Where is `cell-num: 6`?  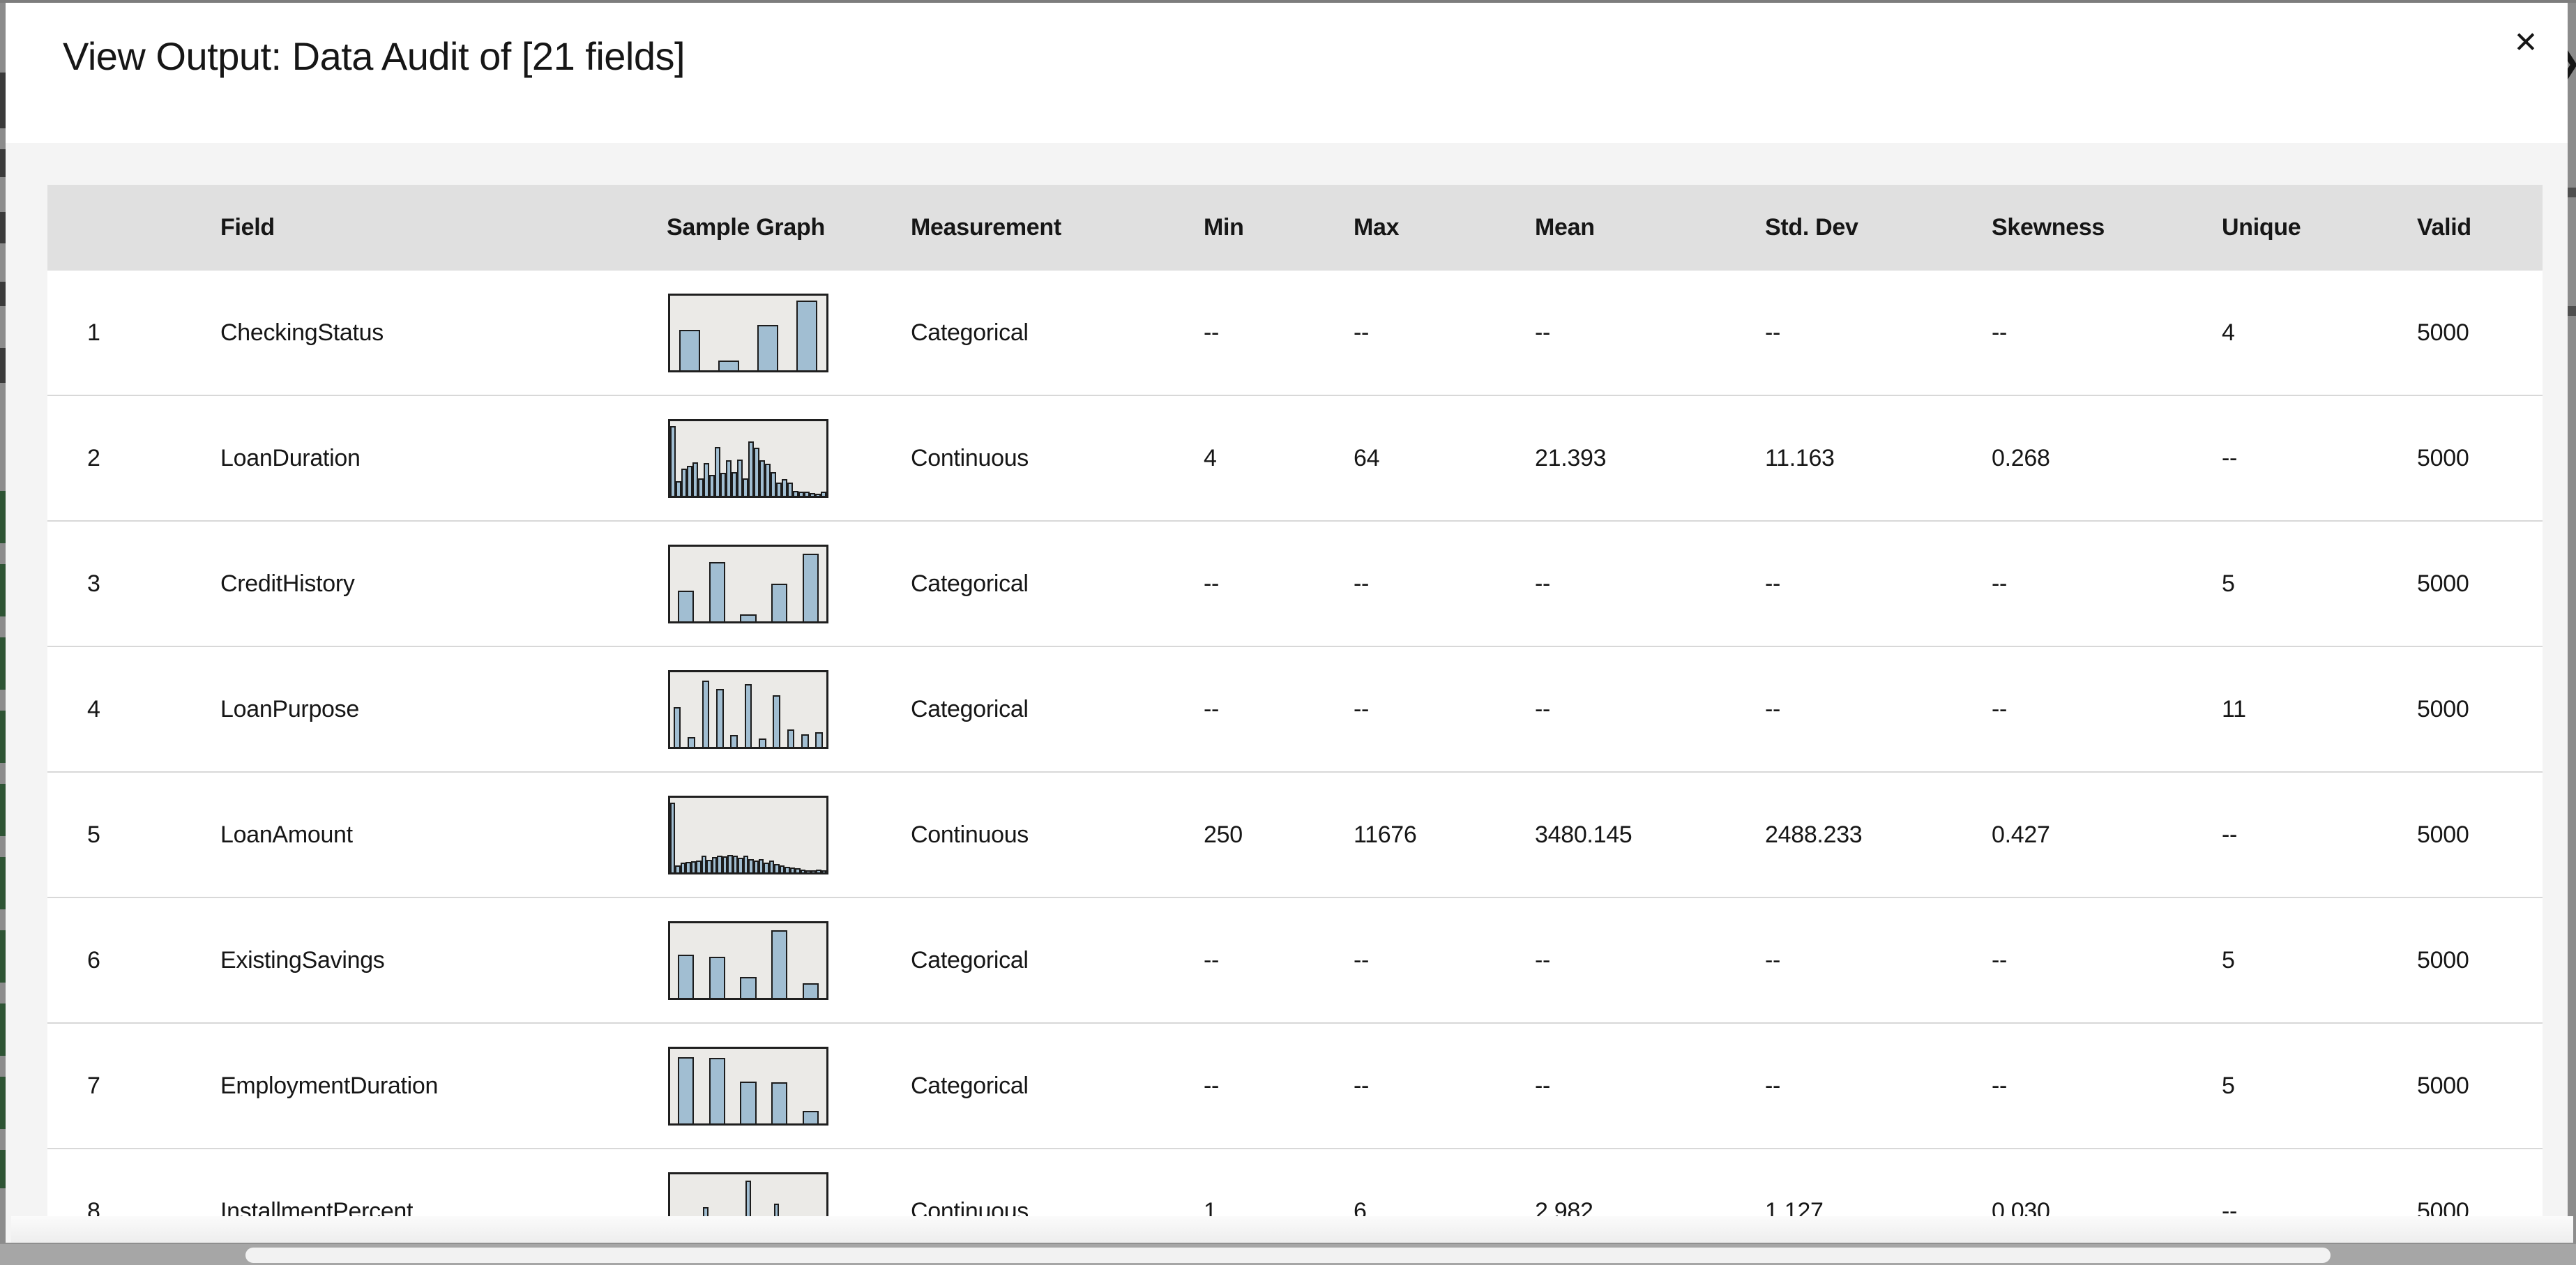 cell-num: 6 is located at coordinates (93, 960).